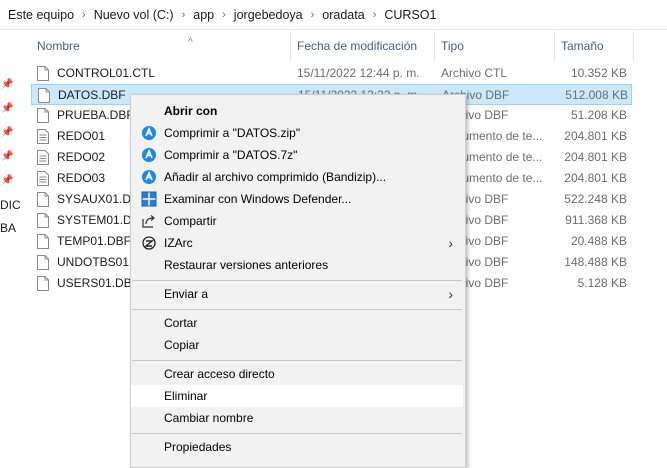 This screenshot has width=667, height=468. I want to click on izarc-icon, so click(149, 243).